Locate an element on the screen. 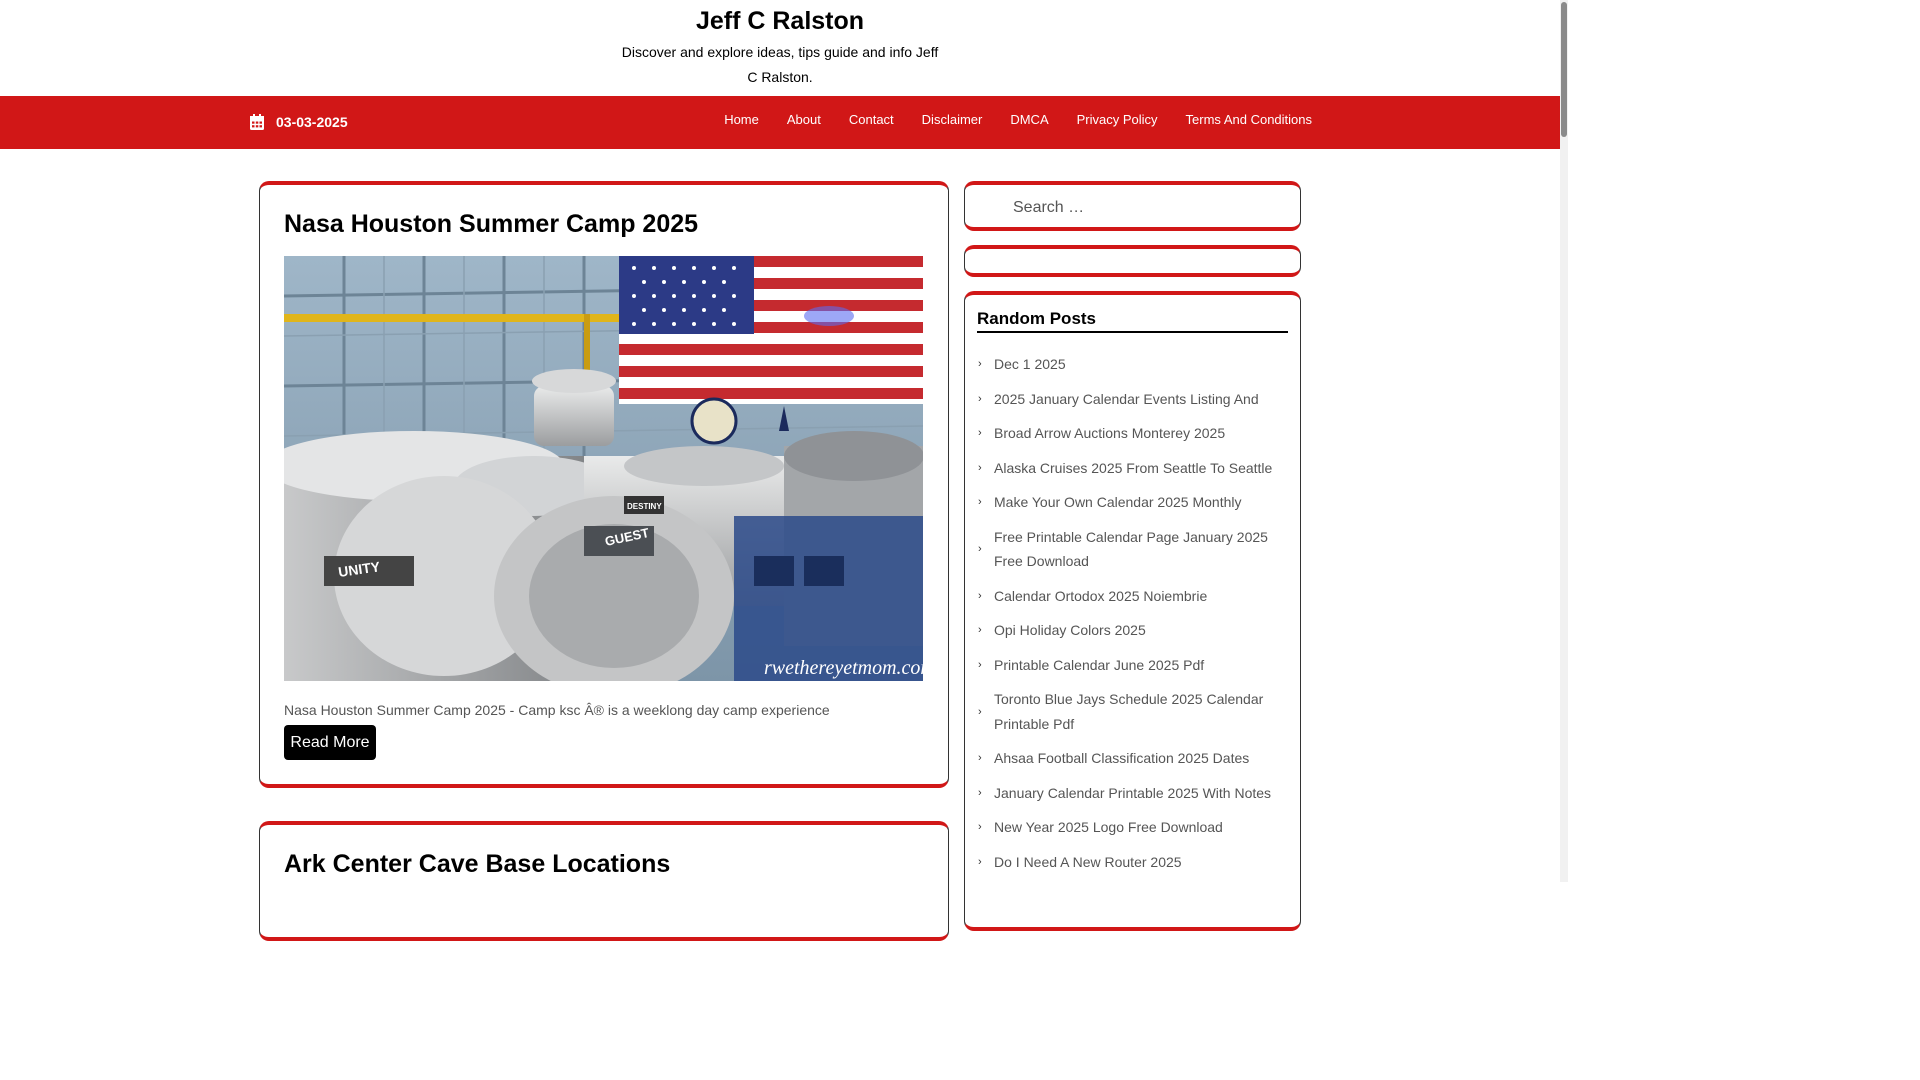  random-post-link: › Printable Calendar June 2025 Pdf is located at coordinates (1132, 665).